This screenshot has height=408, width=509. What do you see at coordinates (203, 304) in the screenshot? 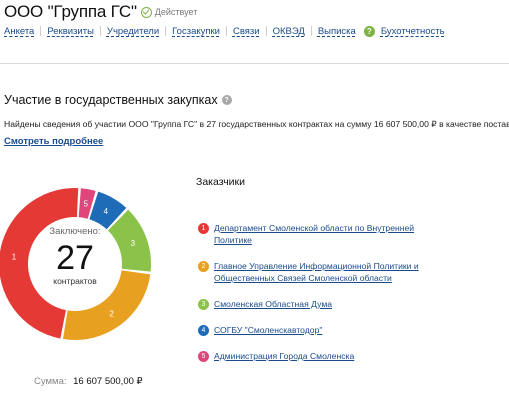
I see `legend-number-badge: 3` at bounding box center [203, 304].